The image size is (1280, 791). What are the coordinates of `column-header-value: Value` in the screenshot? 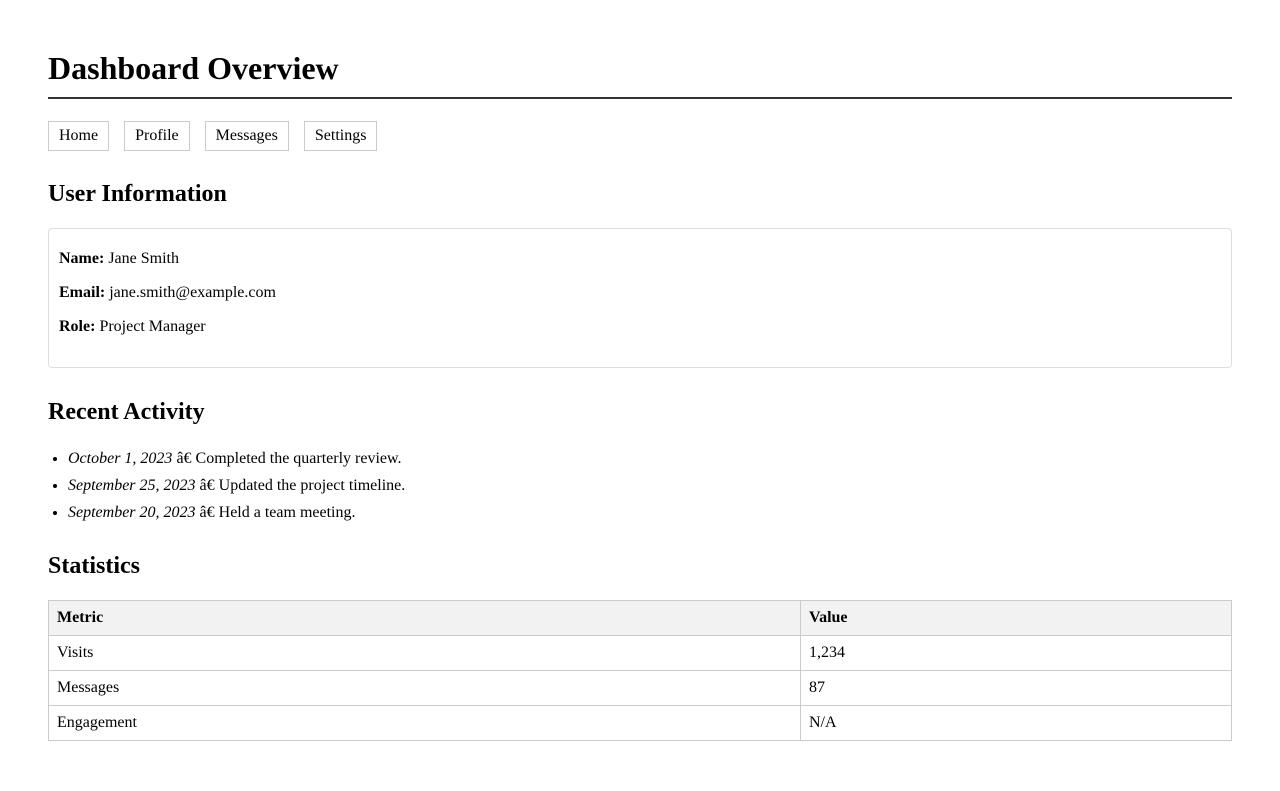 It's located at (1016, 618).